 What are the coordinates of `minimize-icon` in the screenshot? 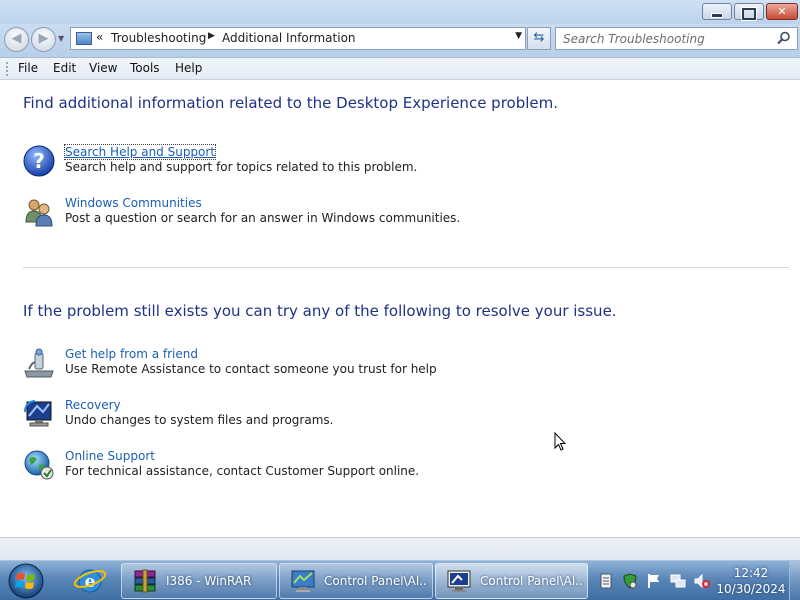 It's located at (717, 11).